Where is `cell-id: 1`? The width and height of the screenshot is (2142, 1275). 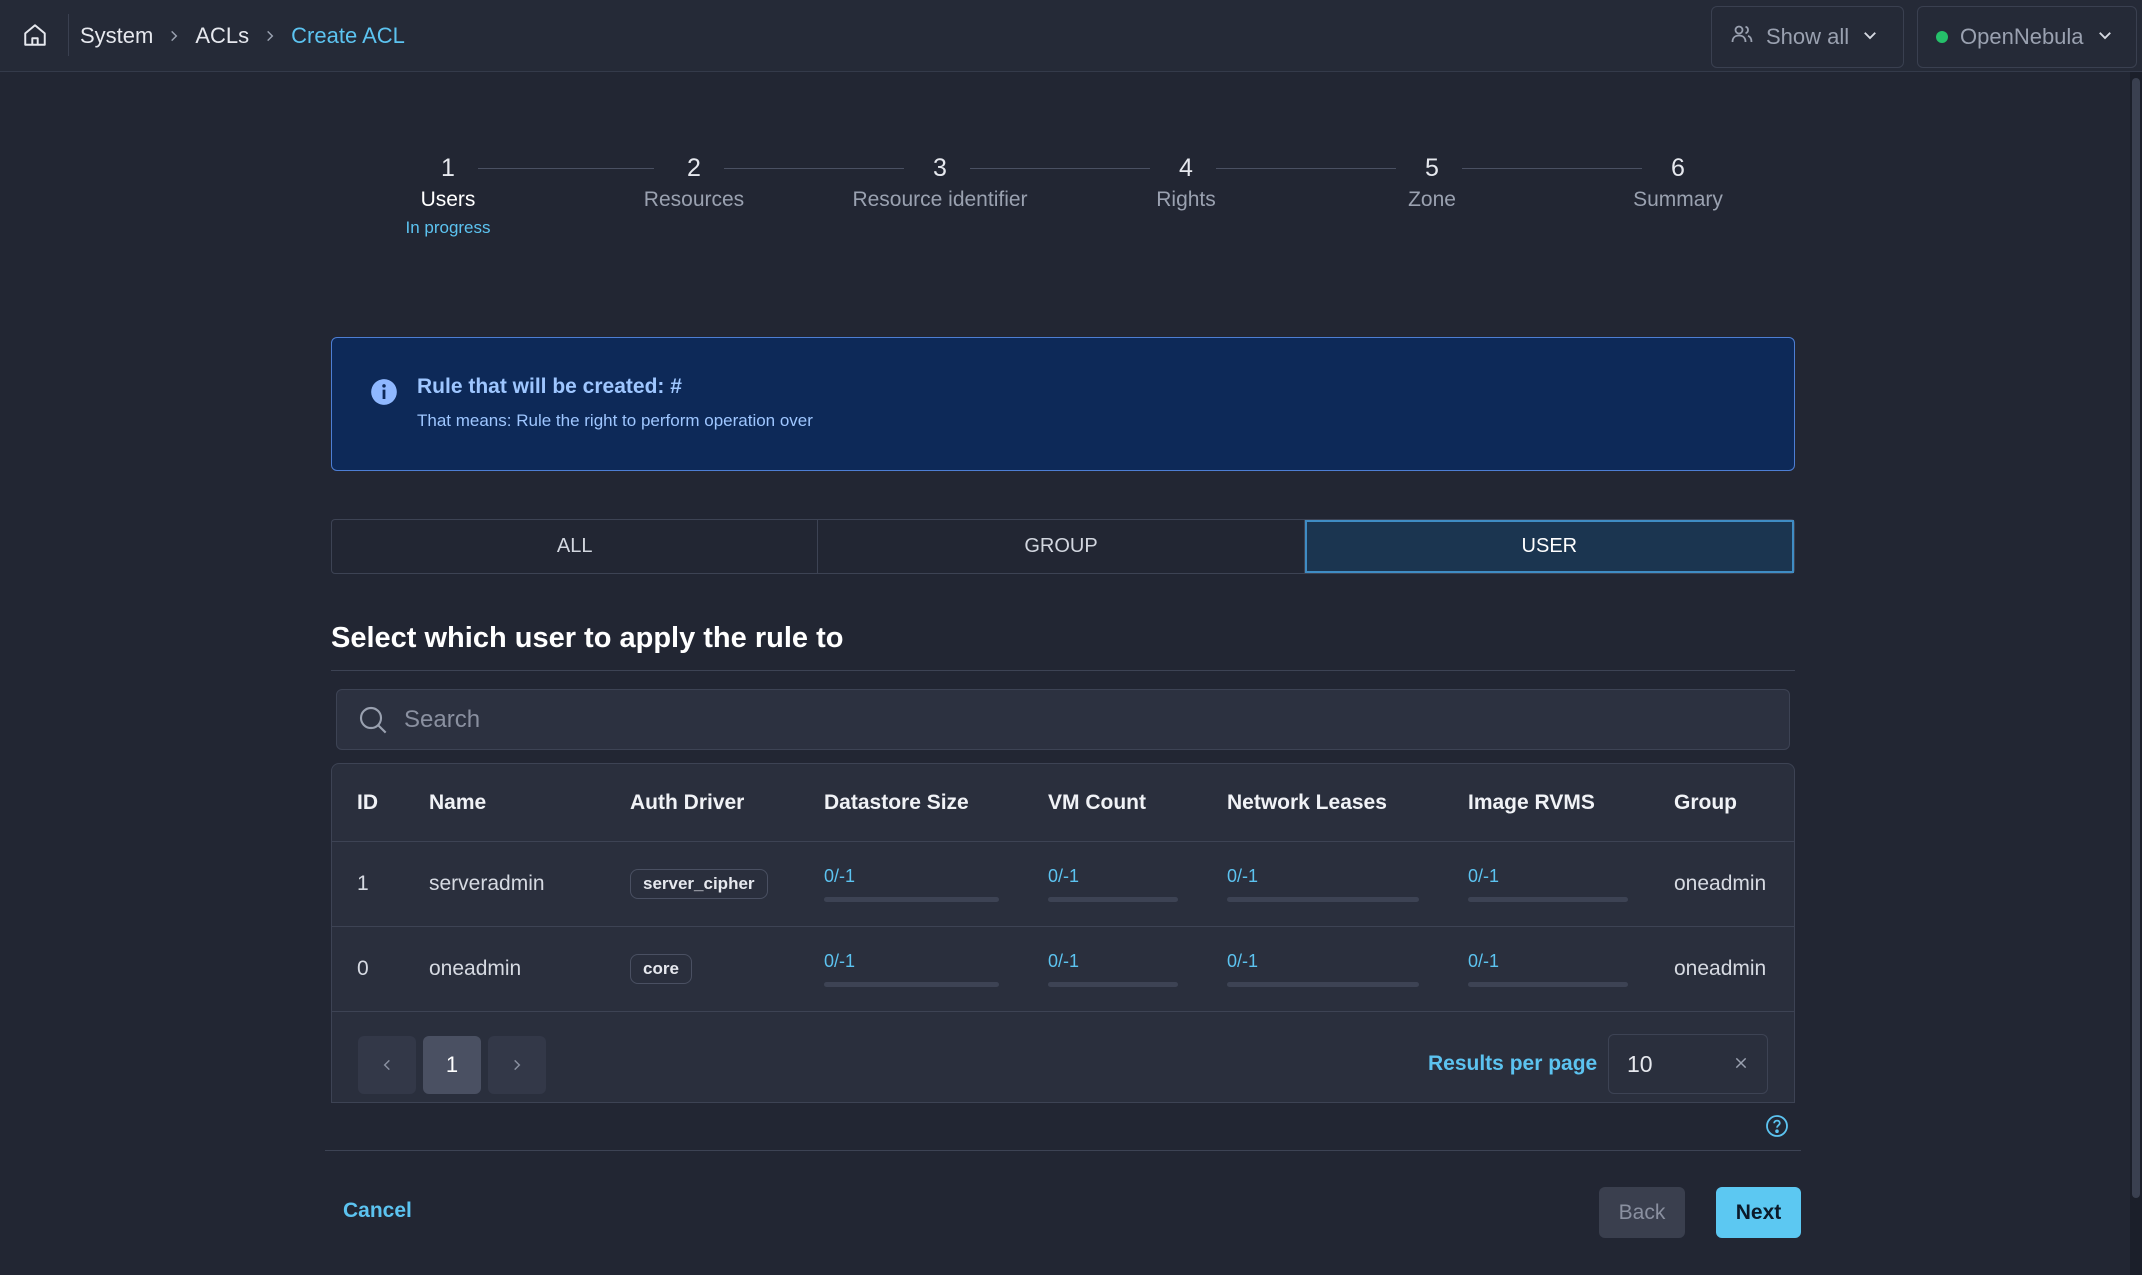
cell-id: 1 is located at coordinates (363, 883).